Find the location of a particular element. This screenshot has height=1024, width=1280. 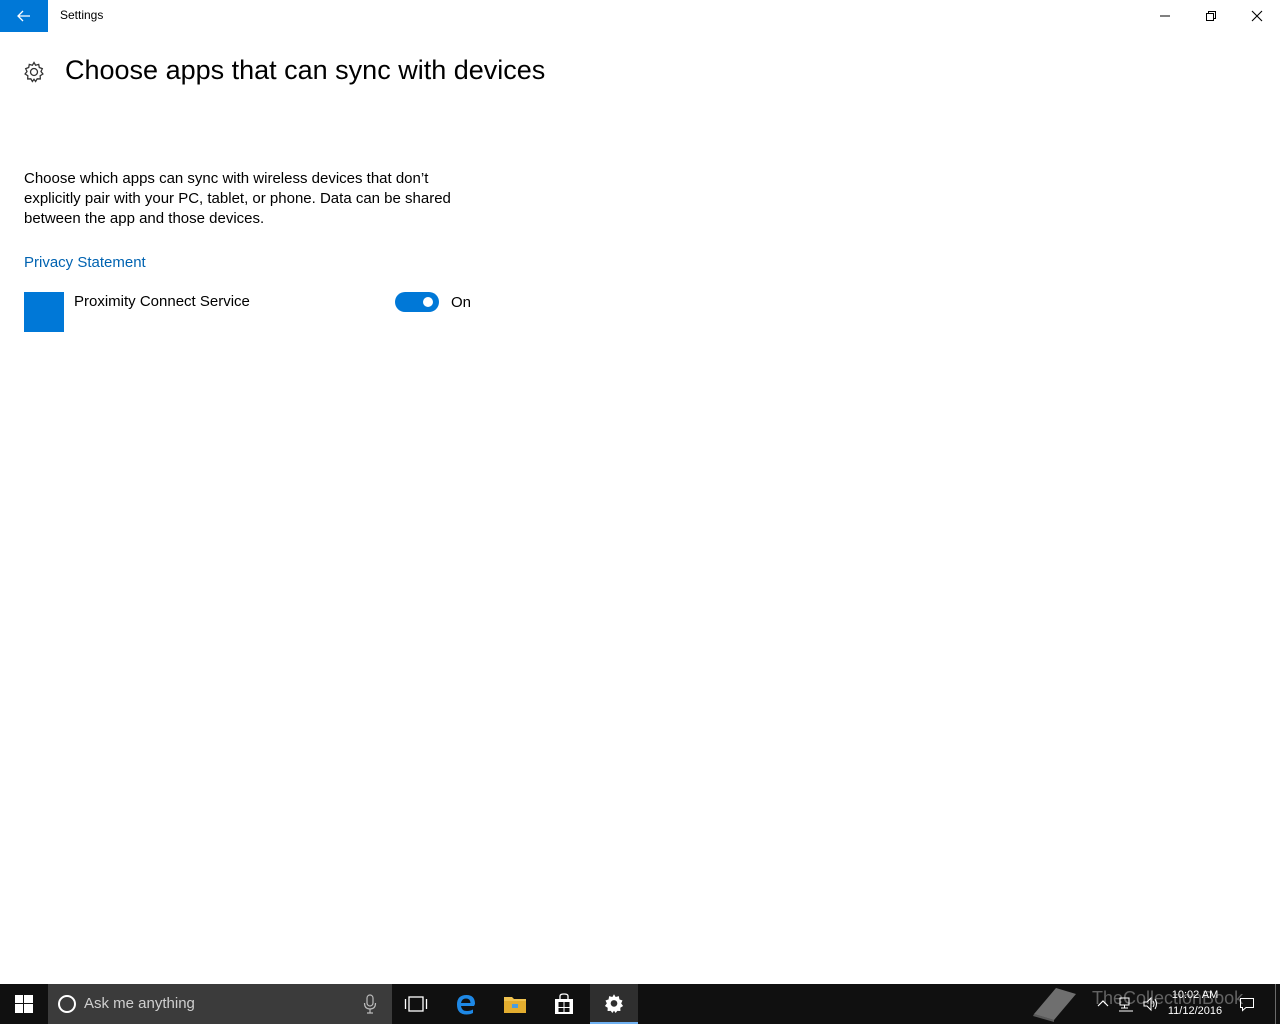

app-sync-toggle is located at coordinates (417, 302).